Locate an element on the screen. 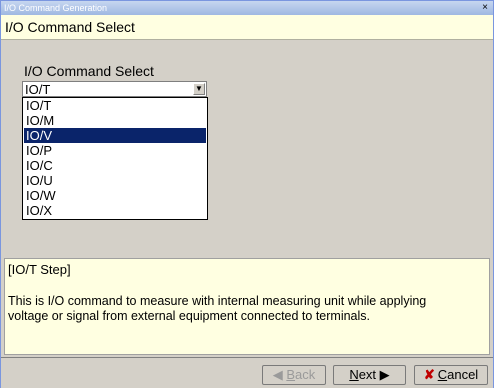  page-title: I/O Command Select is located at coordinates (70, 27).